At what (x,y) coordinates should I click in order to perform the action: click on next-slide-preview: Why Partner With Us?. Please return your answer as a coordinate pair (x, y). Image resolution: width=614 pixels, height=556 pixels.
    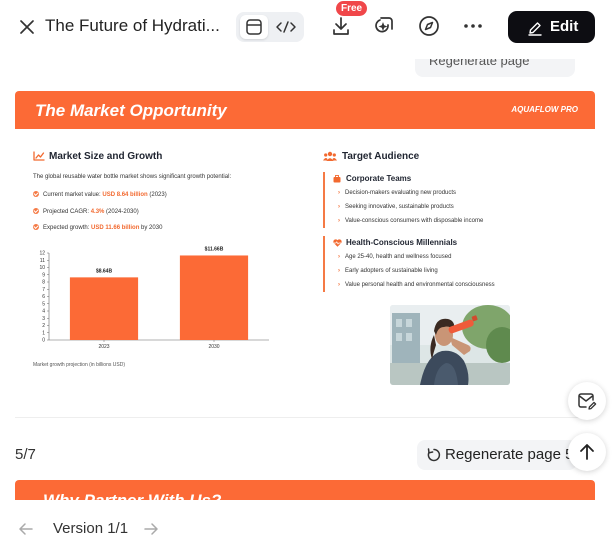
    Looking at the image, I should click on (305, 491).